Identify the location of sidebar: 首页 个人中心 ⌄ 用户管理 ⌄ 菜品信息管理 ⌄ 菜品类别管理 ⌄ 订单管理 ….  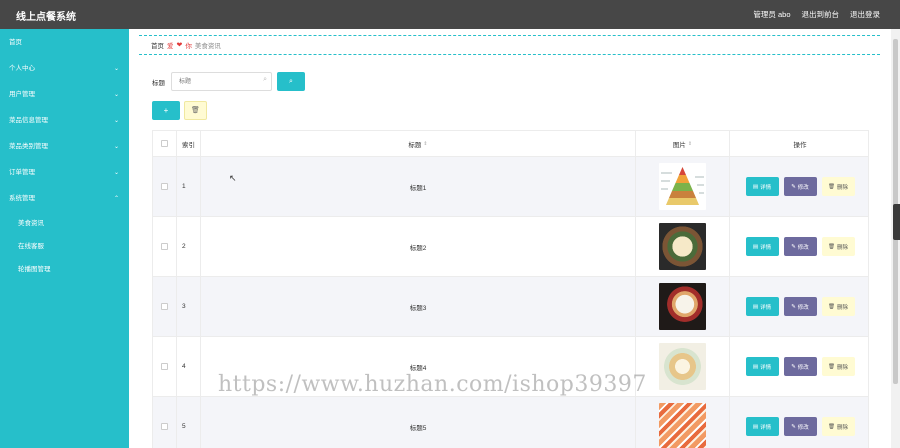
(64, 238).